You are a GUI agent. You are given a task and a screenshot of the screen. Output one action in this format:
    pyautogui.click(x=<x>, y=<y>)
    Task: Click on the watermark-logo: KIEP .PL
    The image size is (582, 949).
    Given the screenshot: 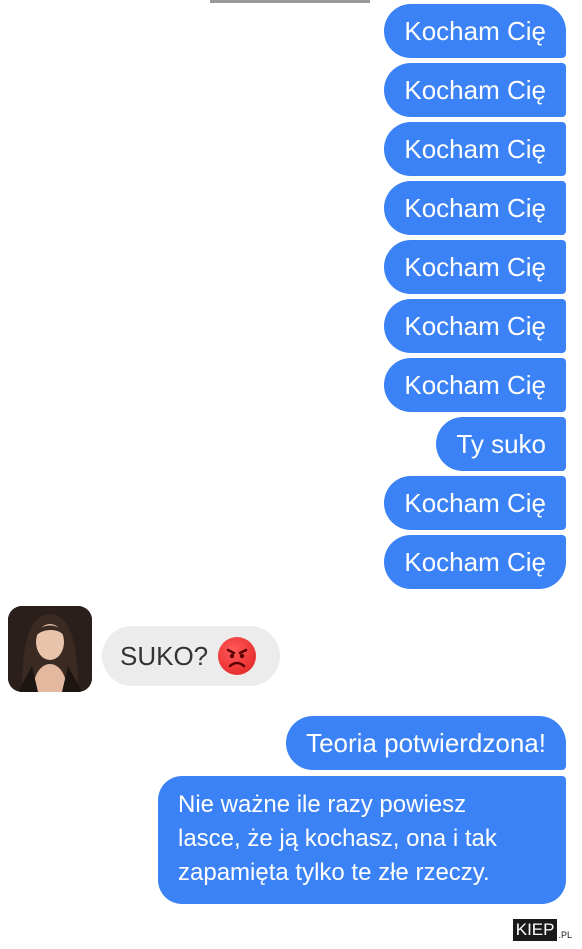 What is the action you would take?
    pyautogui.click(x=542, y=930)
    